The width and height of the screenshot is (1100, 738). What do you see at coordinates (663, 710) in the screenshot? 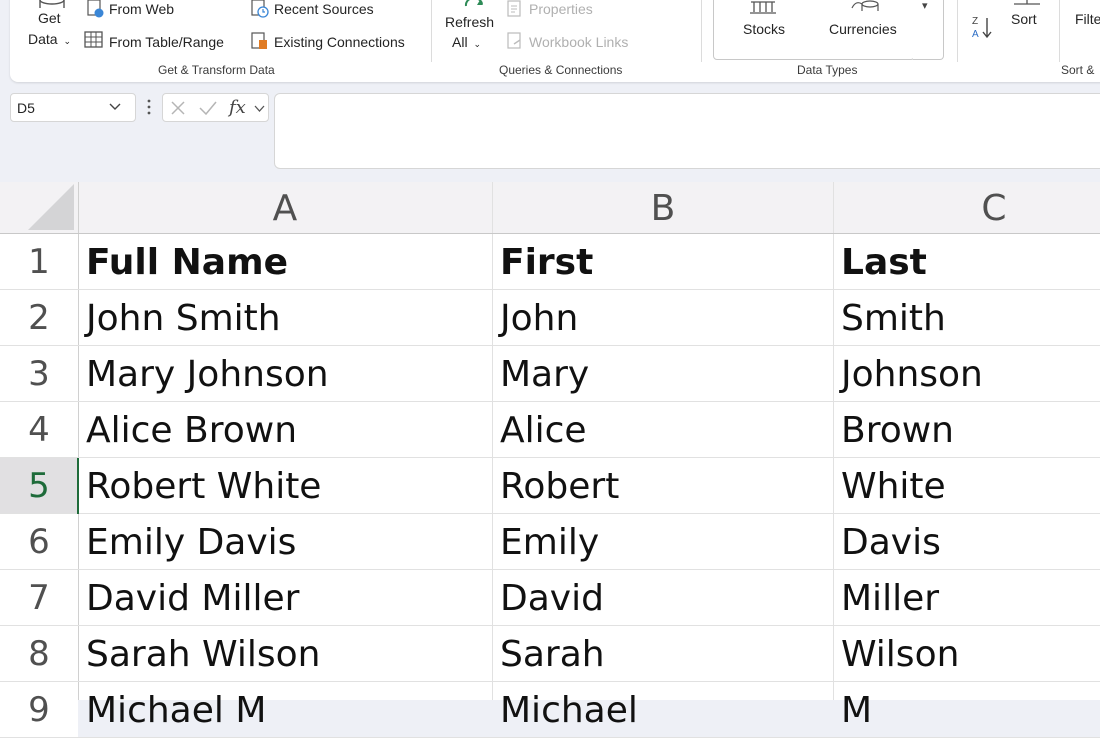
I see `table-cell: Michael` at bounding box center [663, 710].